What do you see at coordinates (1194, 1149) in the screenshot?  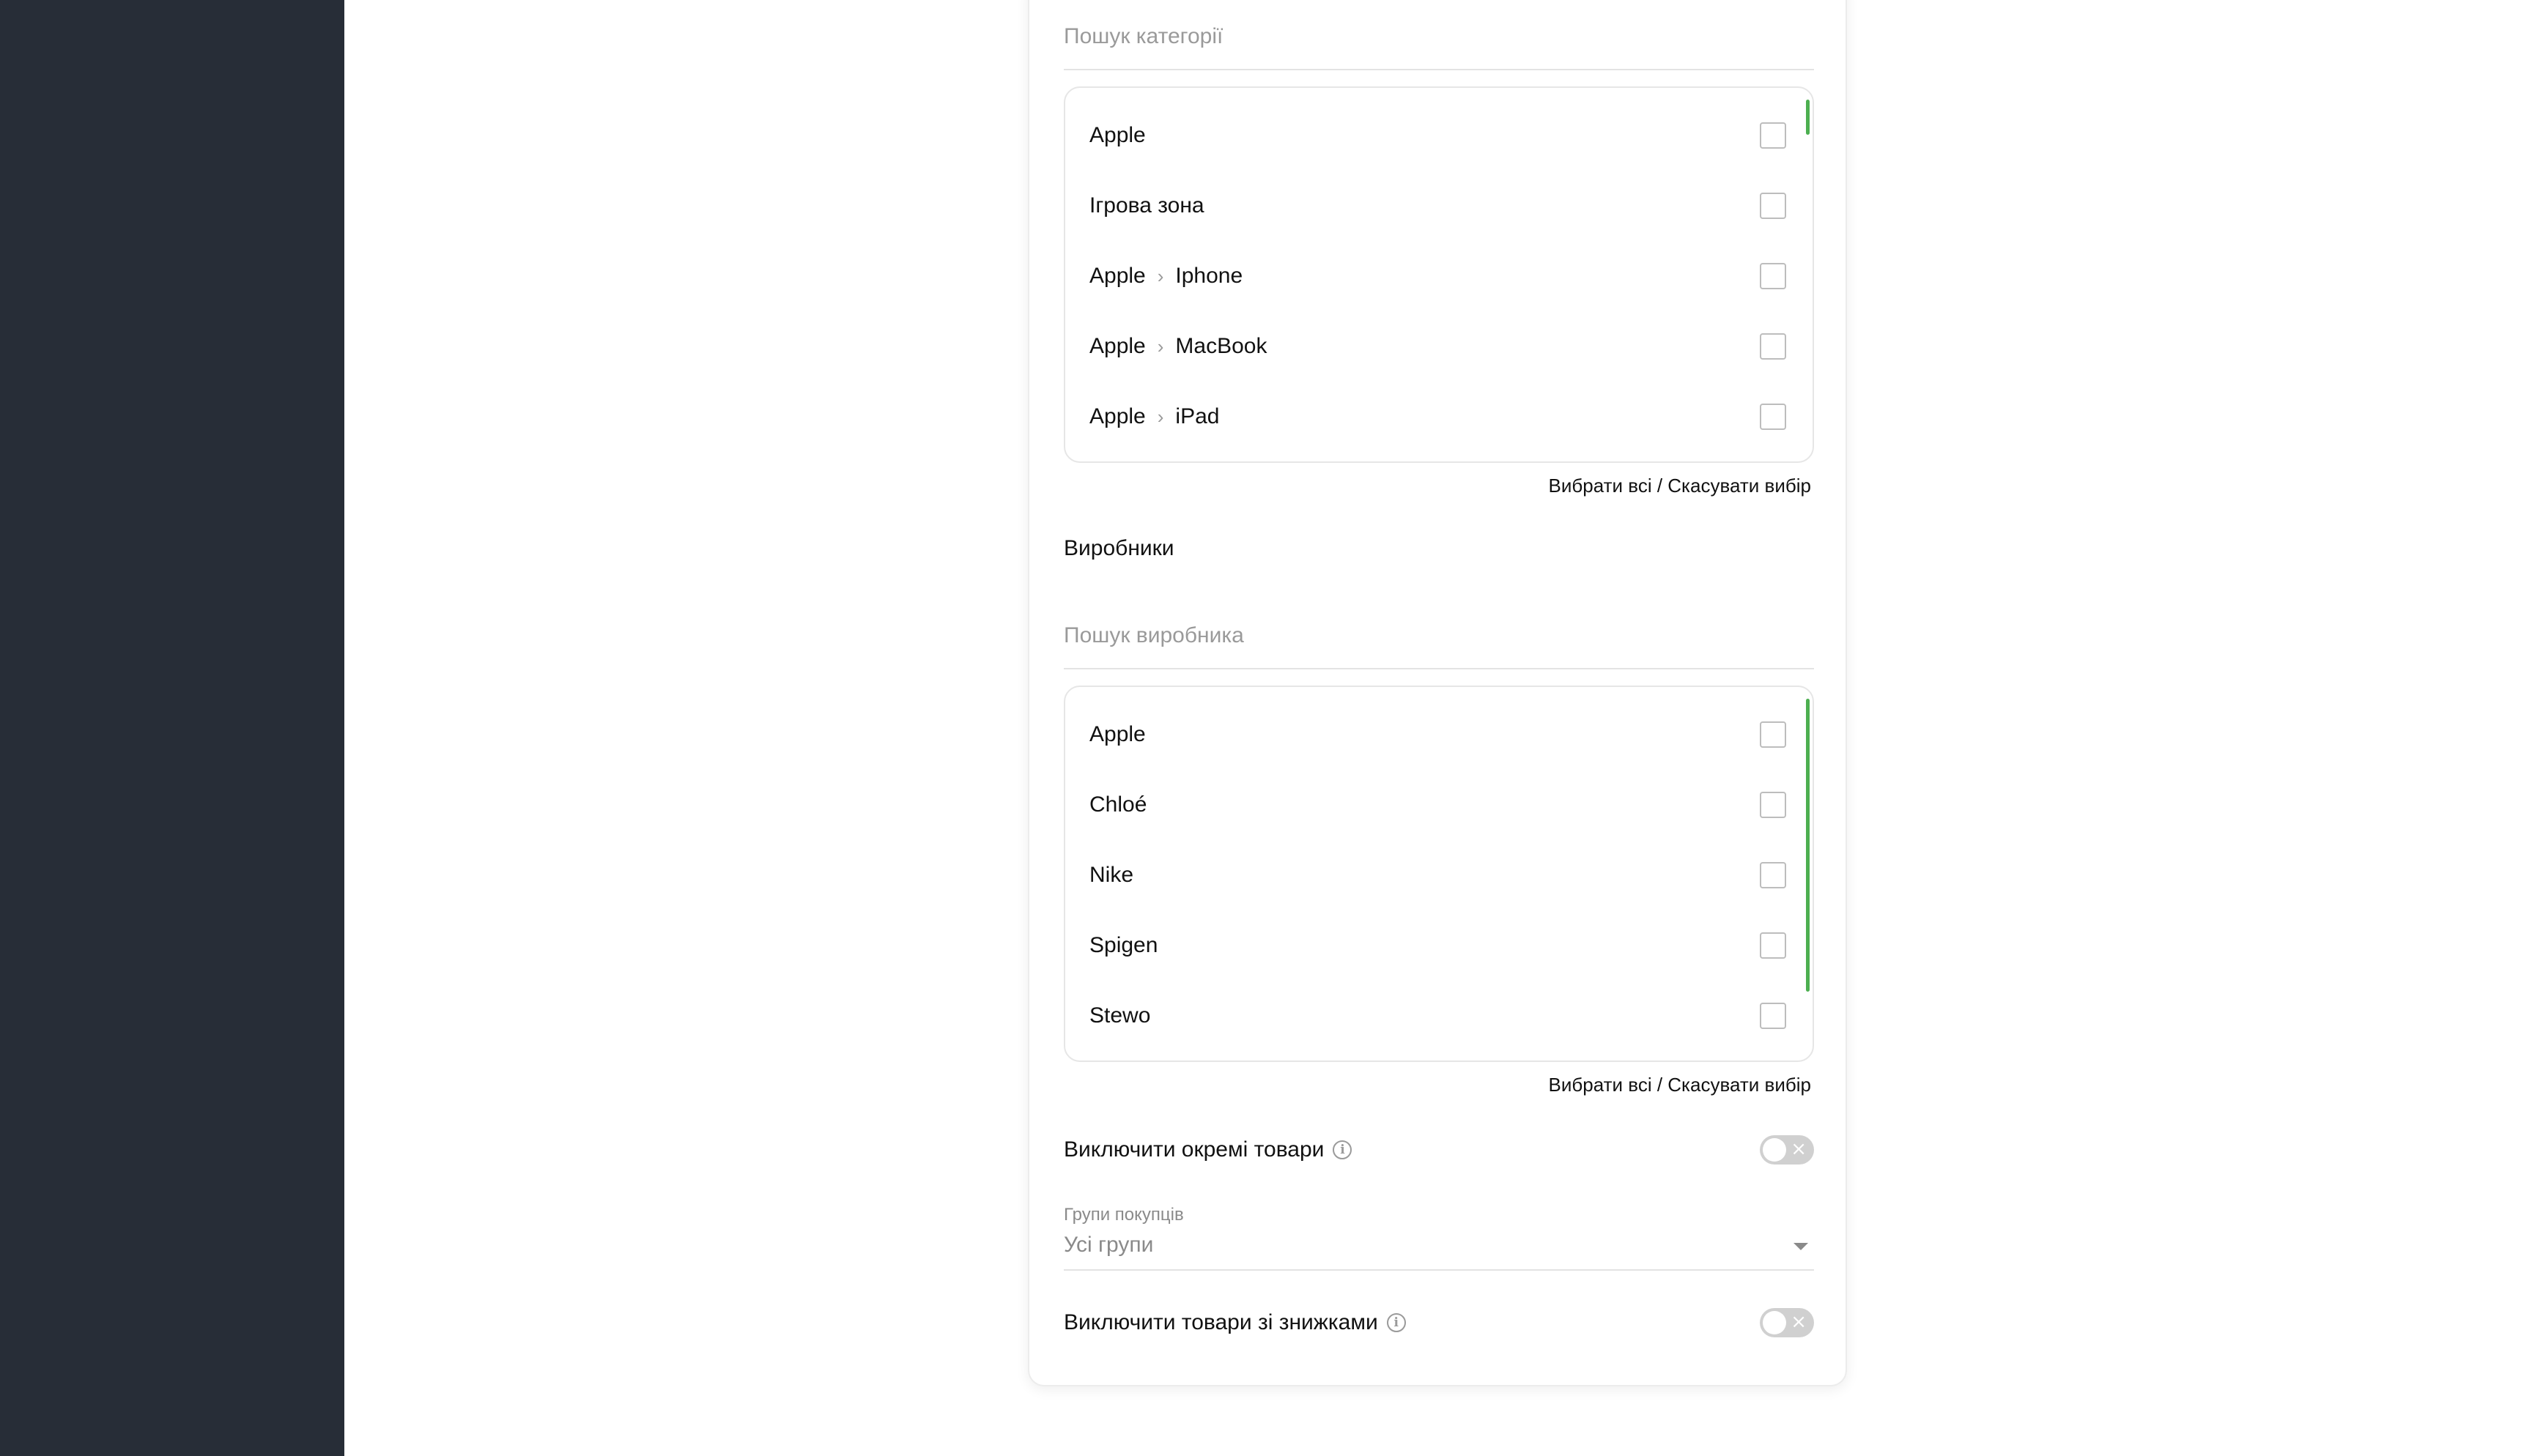 I see `exclude-products-label: Виключити окремі товари` at bounding box center [1194, 1149].